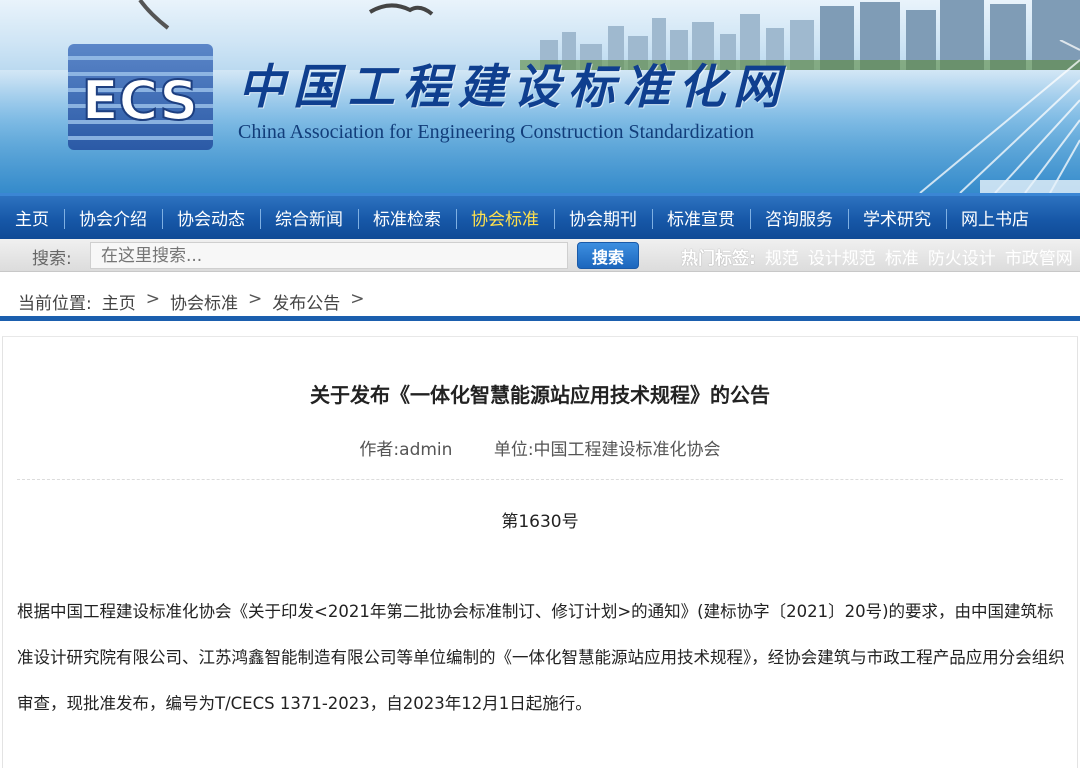 The width and height of the screenshot is (1080, 768). I want to click on section-divider, so click(540, 318).